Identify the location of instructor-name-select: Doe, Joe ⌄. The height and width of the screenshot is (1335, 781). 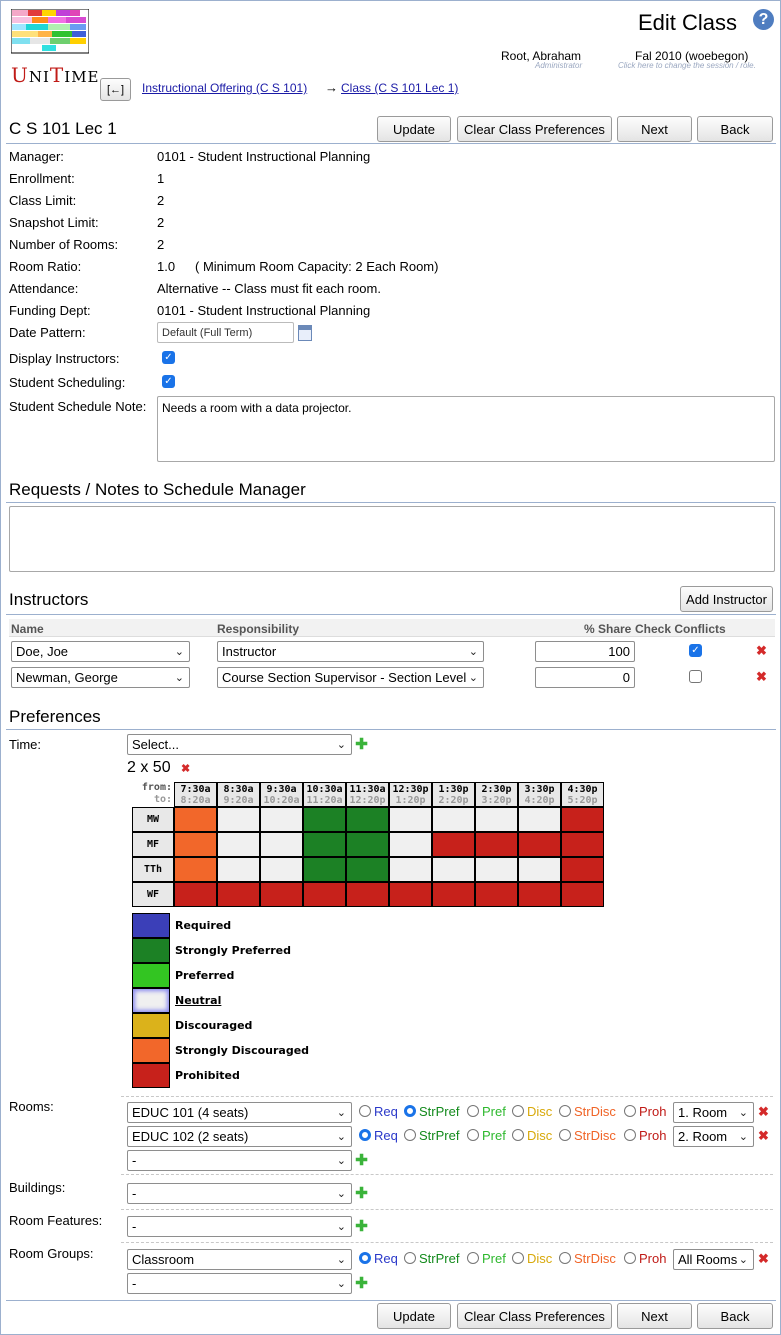
(100, 651).